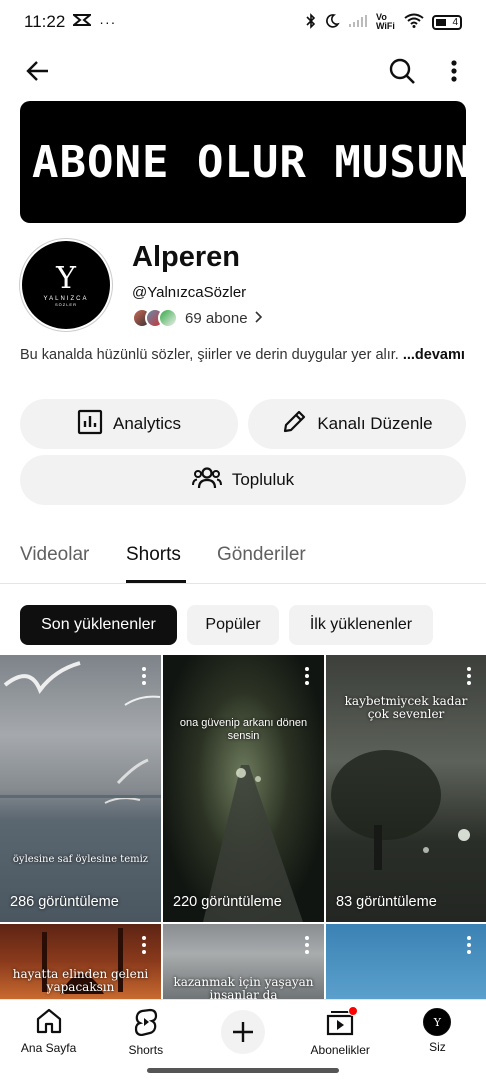  Describe the element at coordinates (54, 555) in the screenshot. I see `tab-videos: Videolar` at that location.